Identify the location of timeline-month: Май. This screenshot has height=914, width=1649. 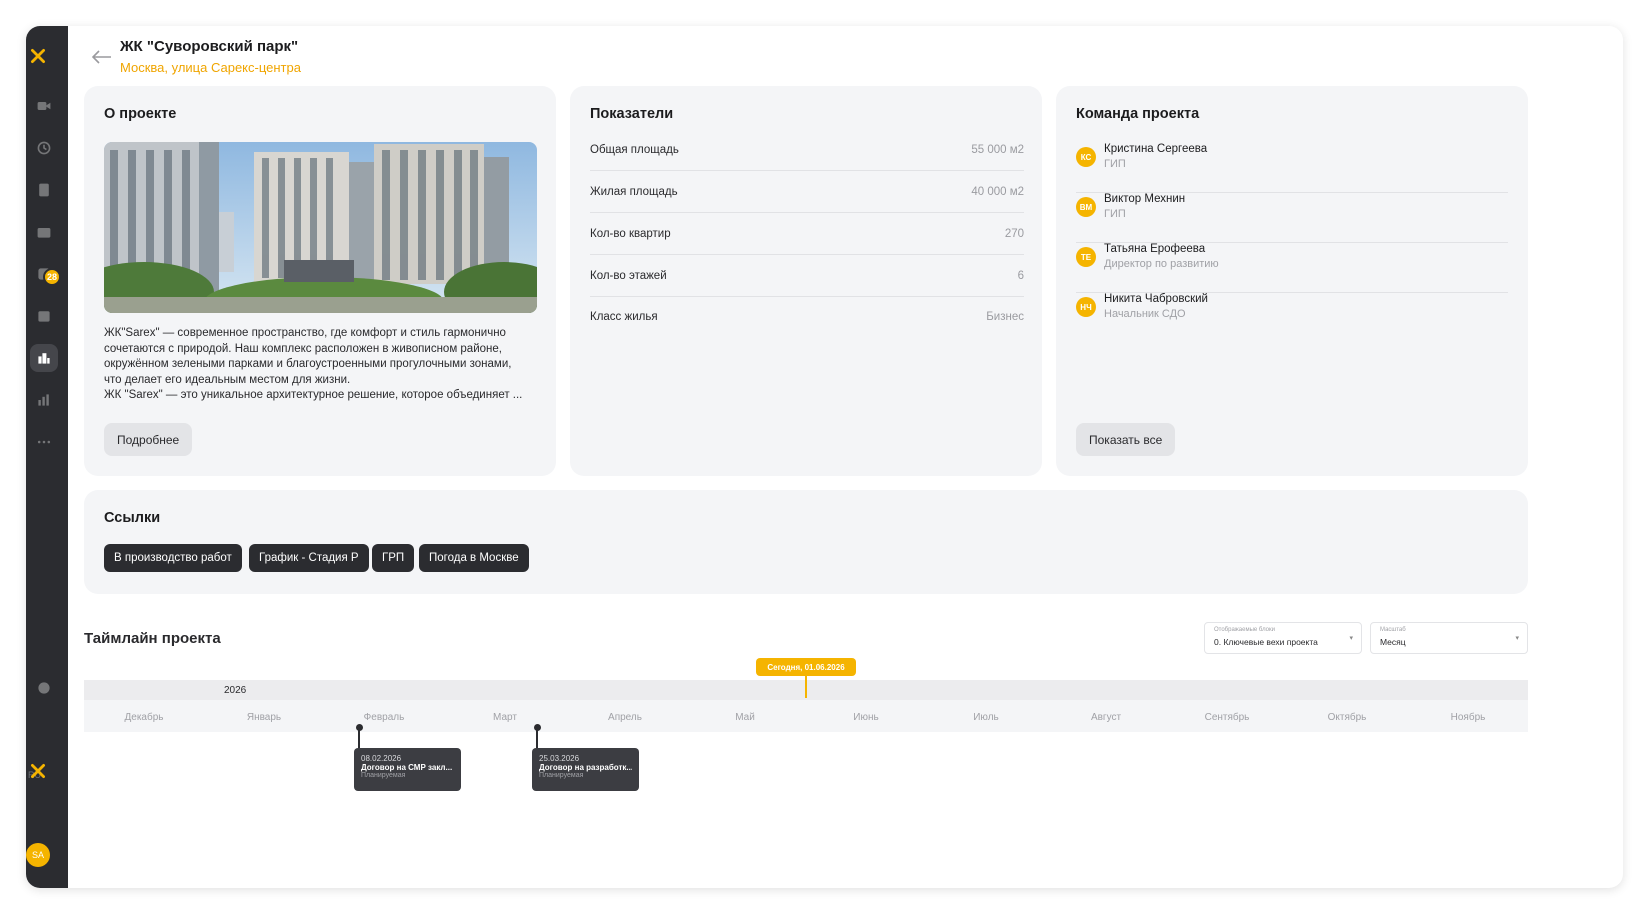
(745, 717).